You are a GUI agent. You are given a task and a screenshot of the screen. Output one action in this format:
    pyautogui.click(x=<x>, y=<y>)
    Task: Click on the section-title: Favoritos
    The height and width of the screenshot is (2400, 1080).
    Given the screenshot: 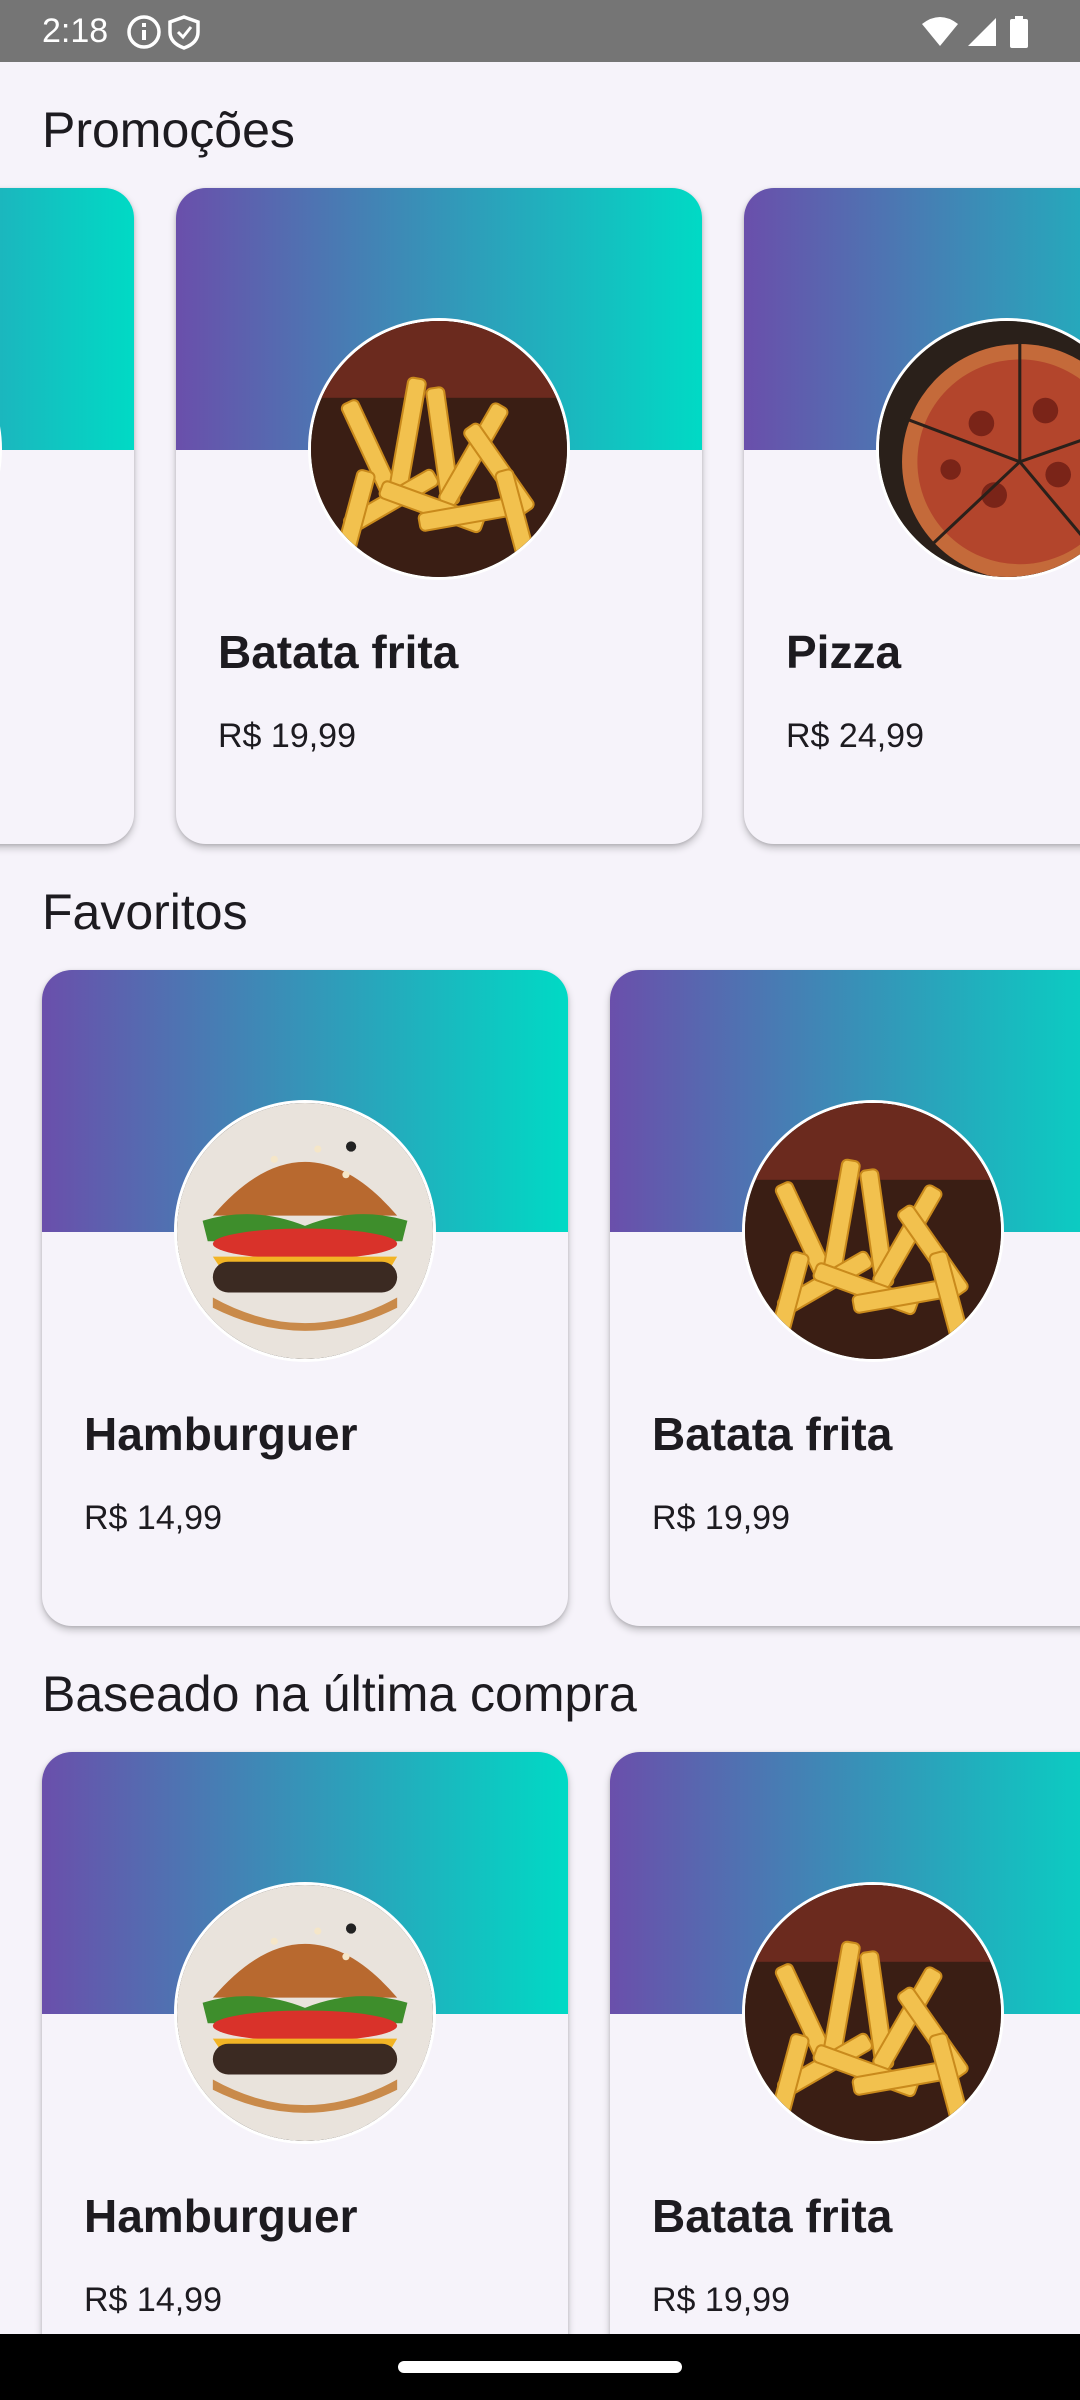 What is the action you would take?
    pyautogui.click(x=145, y=912)
    